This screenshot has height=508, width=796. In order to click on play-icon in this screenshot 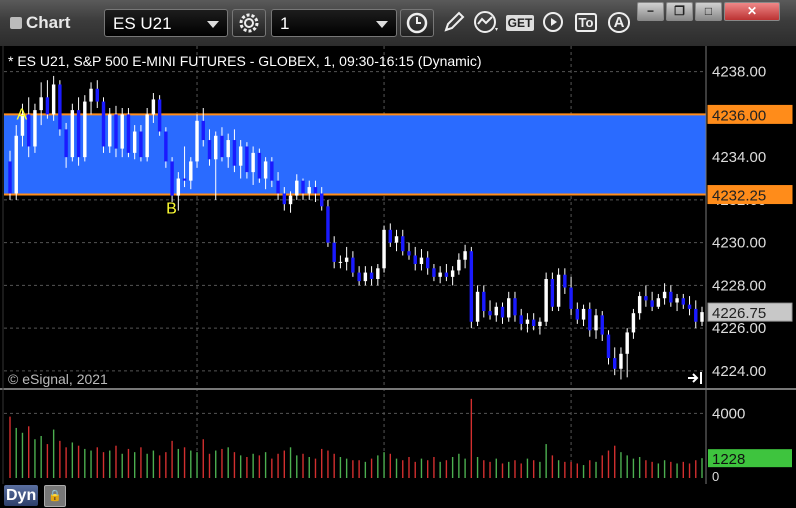, I will do `click(553, 22)`.